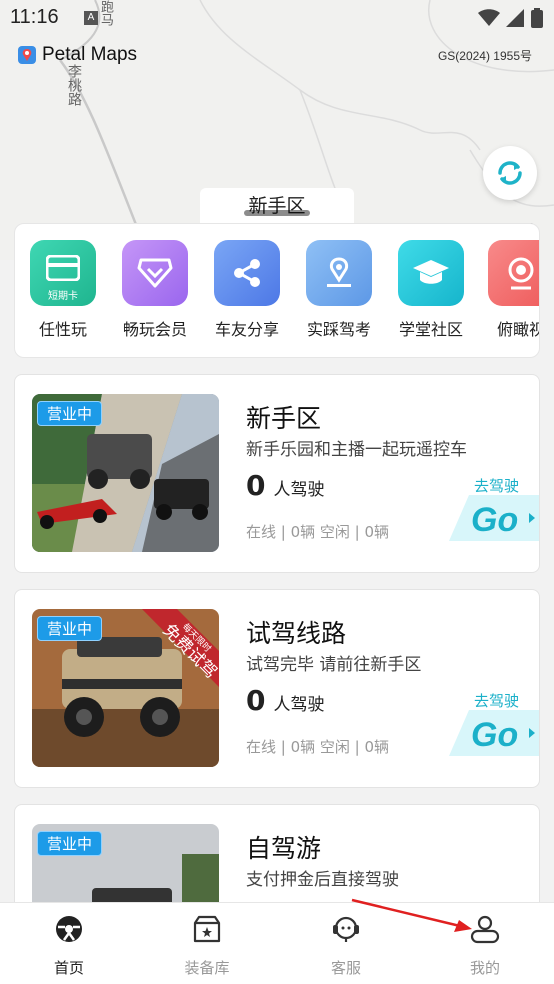 The image size is (554, 984). I want to click on shortcut-item-academy: 学堂社区, so click(431, 290).